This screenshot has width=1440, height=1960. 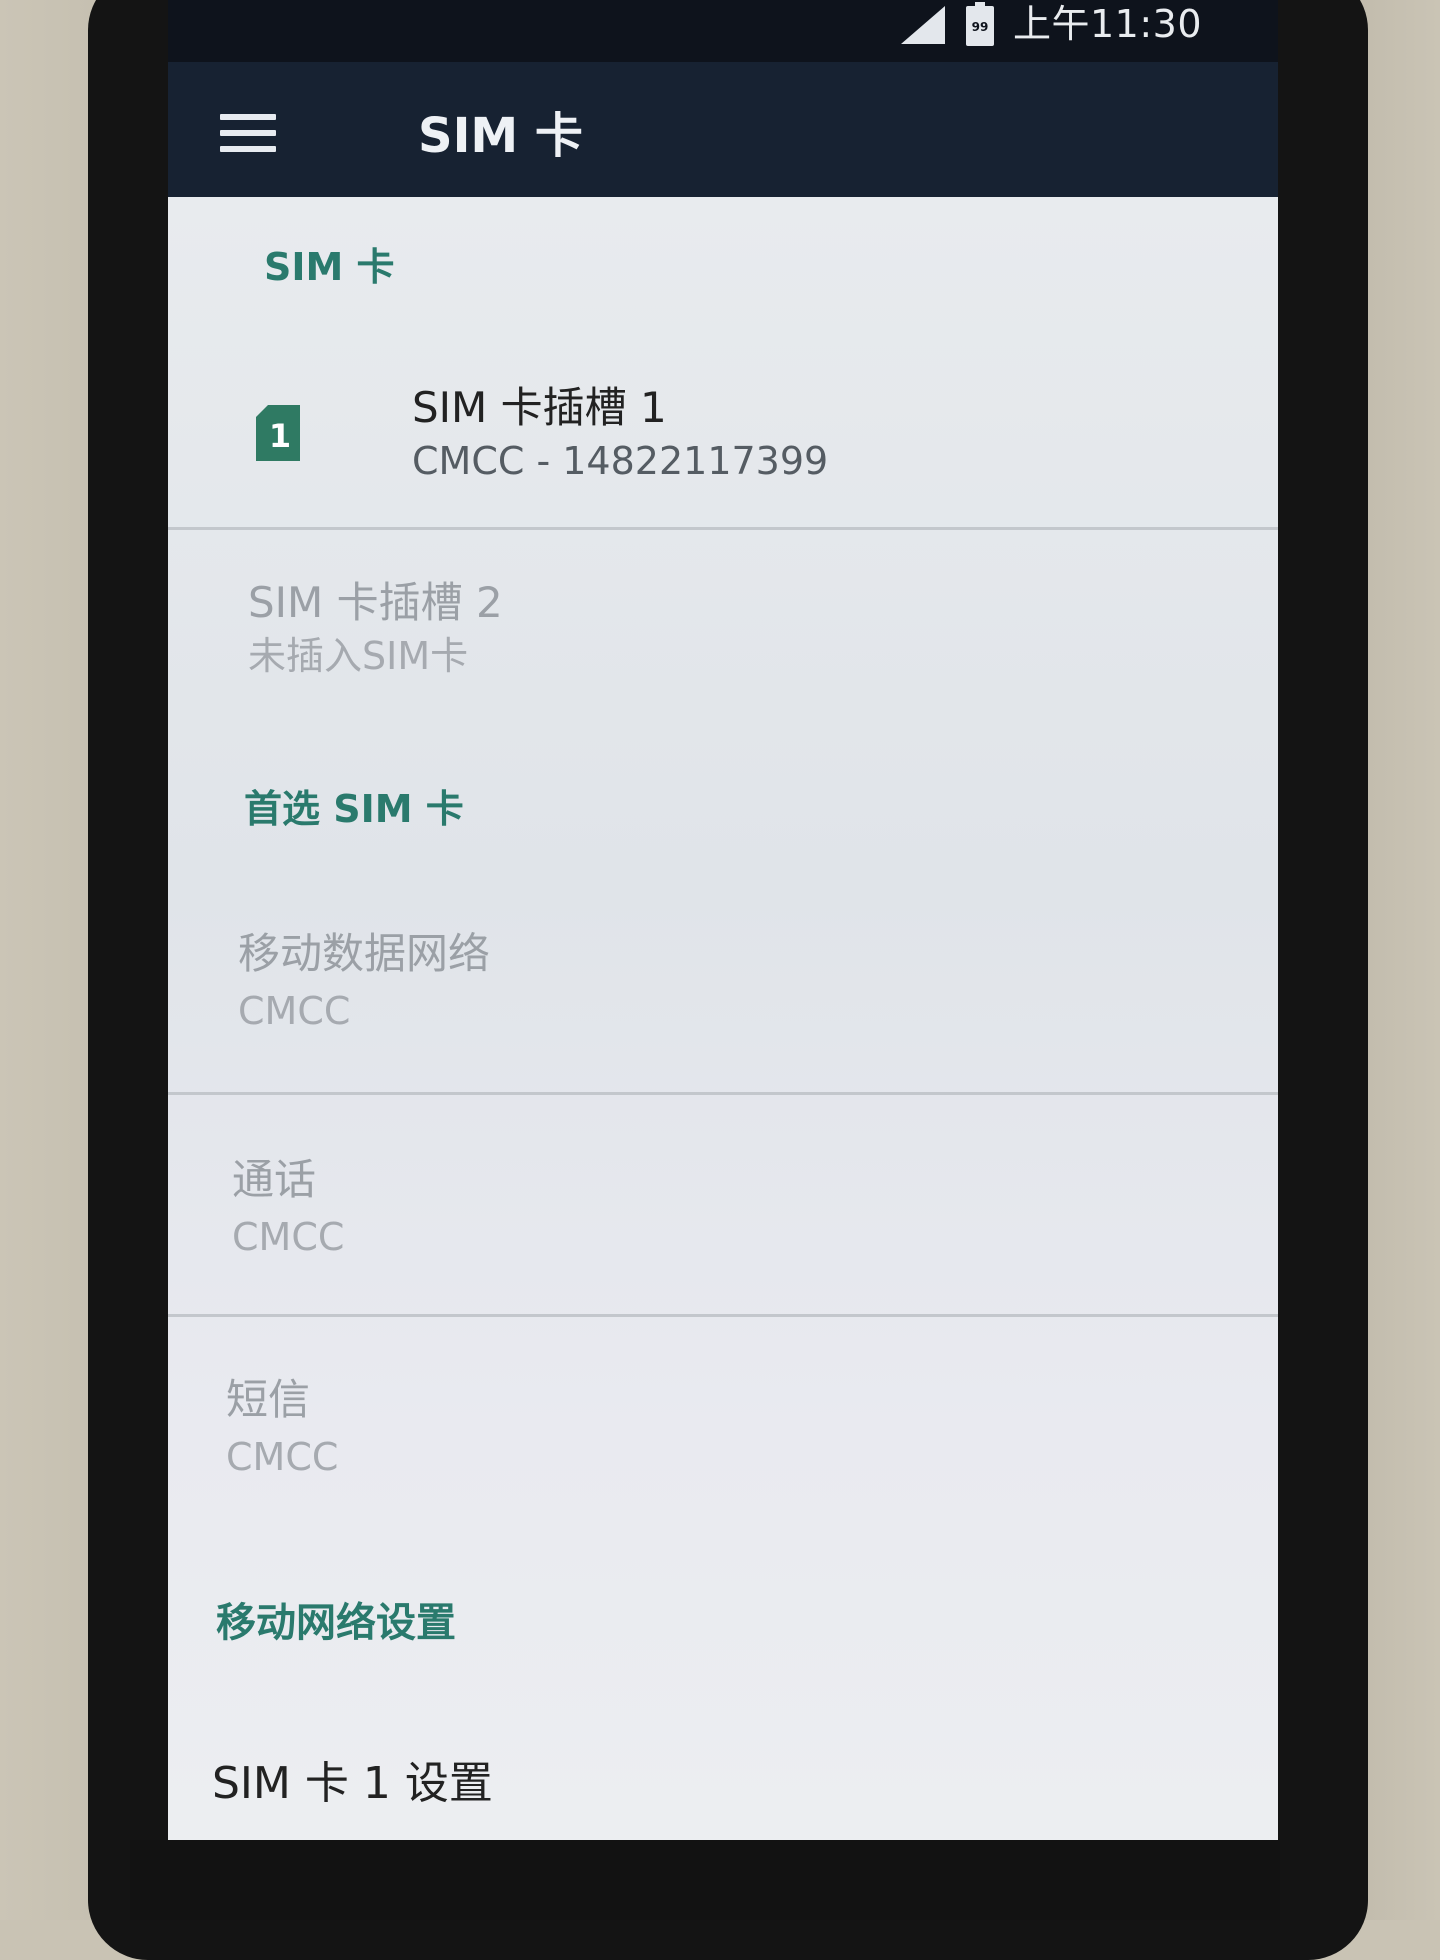 I want to click on sim-slot-1-title: SIM 卡插槽 1, so click(x=539, y=407).